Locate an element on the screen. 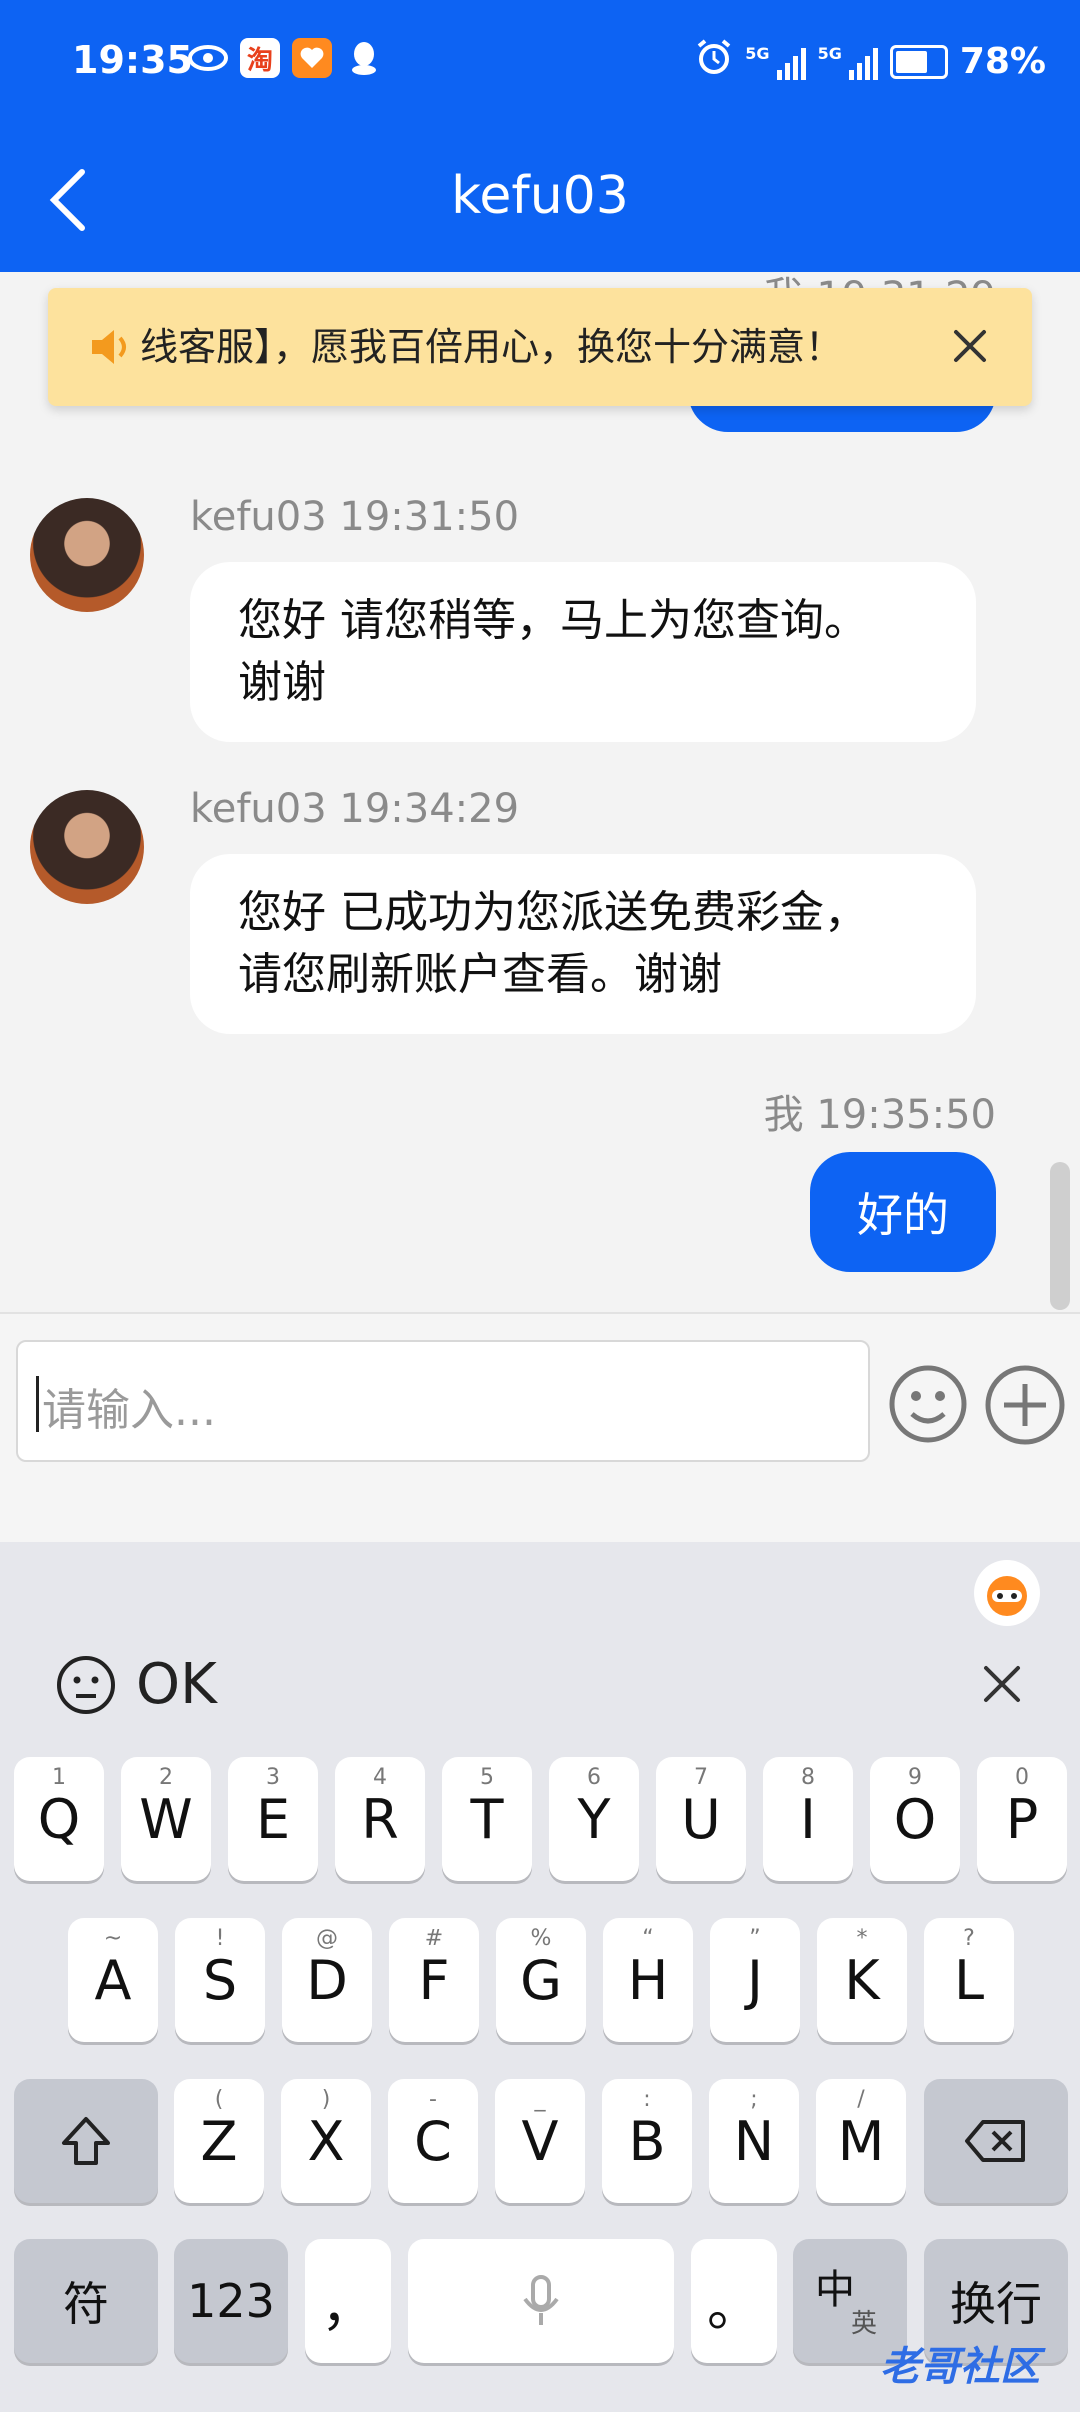 Image resolution: width=1080 pixels, height=2412 pixels. backspace-key is located at coordinates (996, 2141).